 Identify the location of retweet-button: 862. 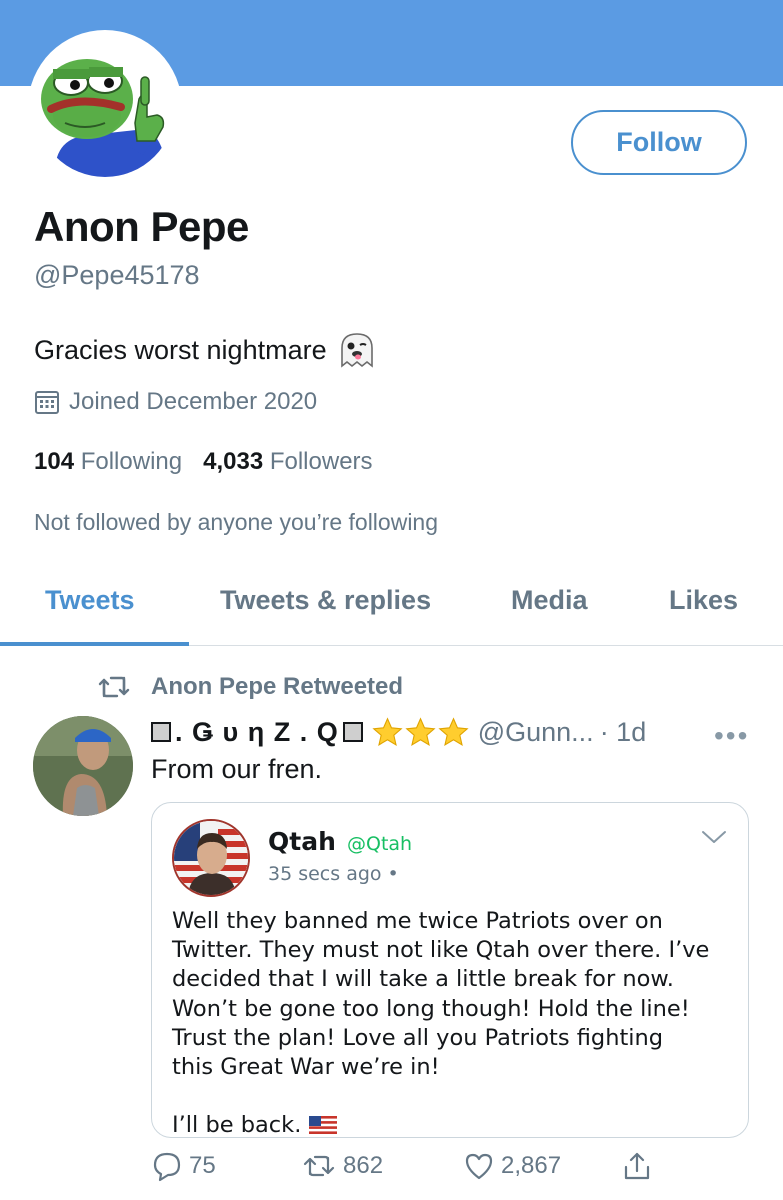
(342, 1166).